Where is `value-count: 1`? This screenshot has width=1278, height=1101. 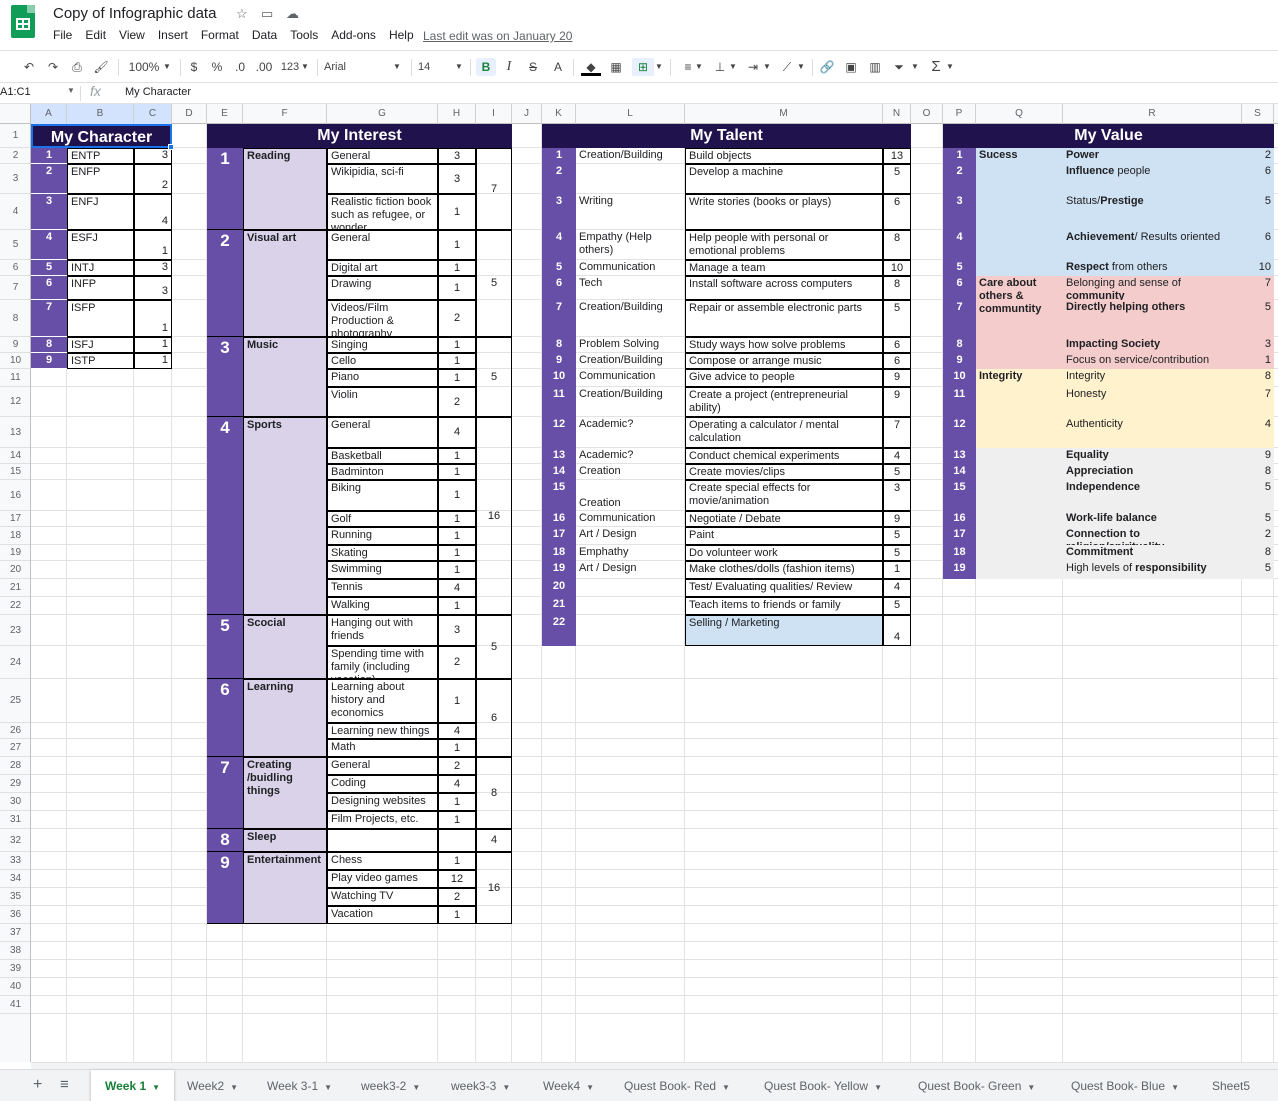
value-count: 1 is located at coordinates (1258, 361).